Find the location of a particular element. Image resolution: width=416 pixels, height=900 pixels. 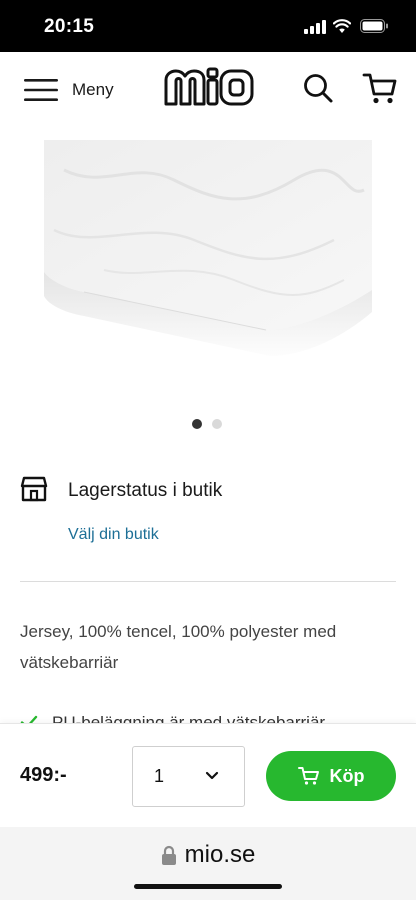

quantity-value: 1 is located at coordinates (159, 776).